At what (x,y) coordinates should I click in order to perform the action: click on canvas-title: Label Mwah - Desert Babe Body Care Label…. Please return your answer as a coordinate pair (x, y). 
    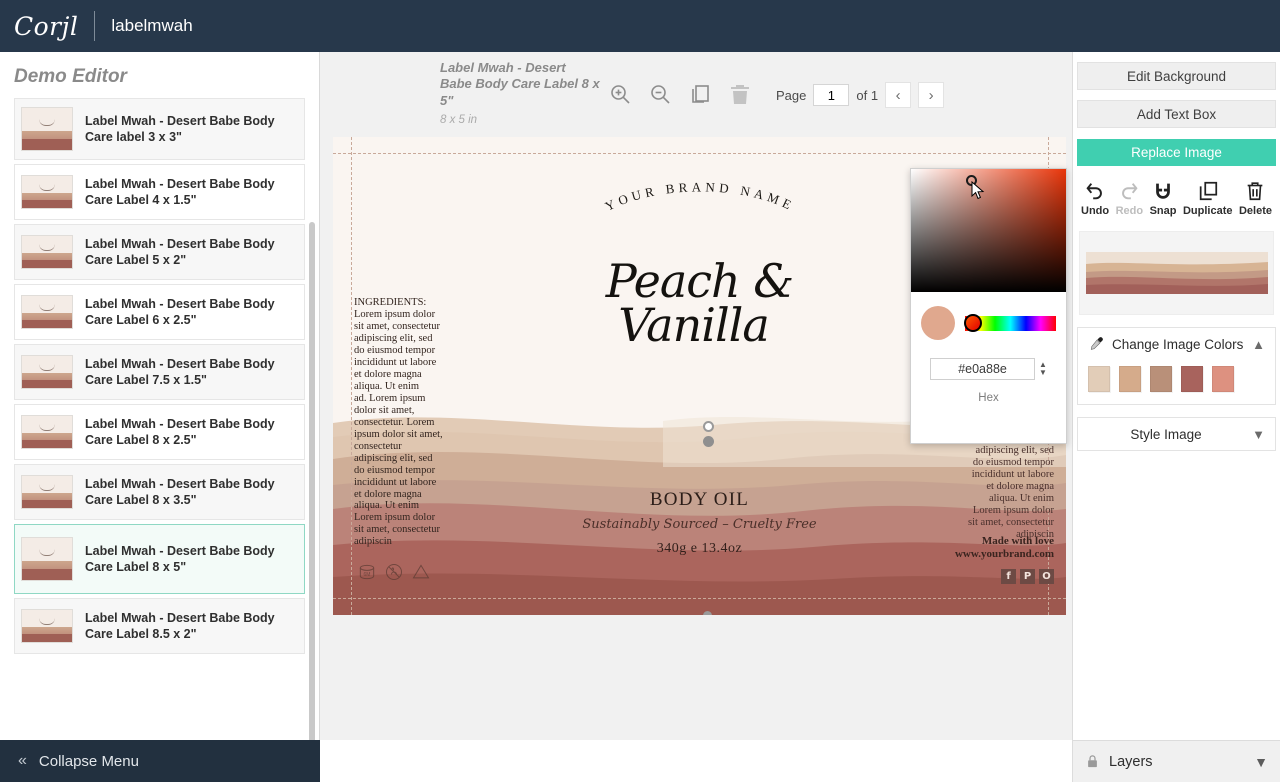
    Looking at the image, I should click on (520, 84).